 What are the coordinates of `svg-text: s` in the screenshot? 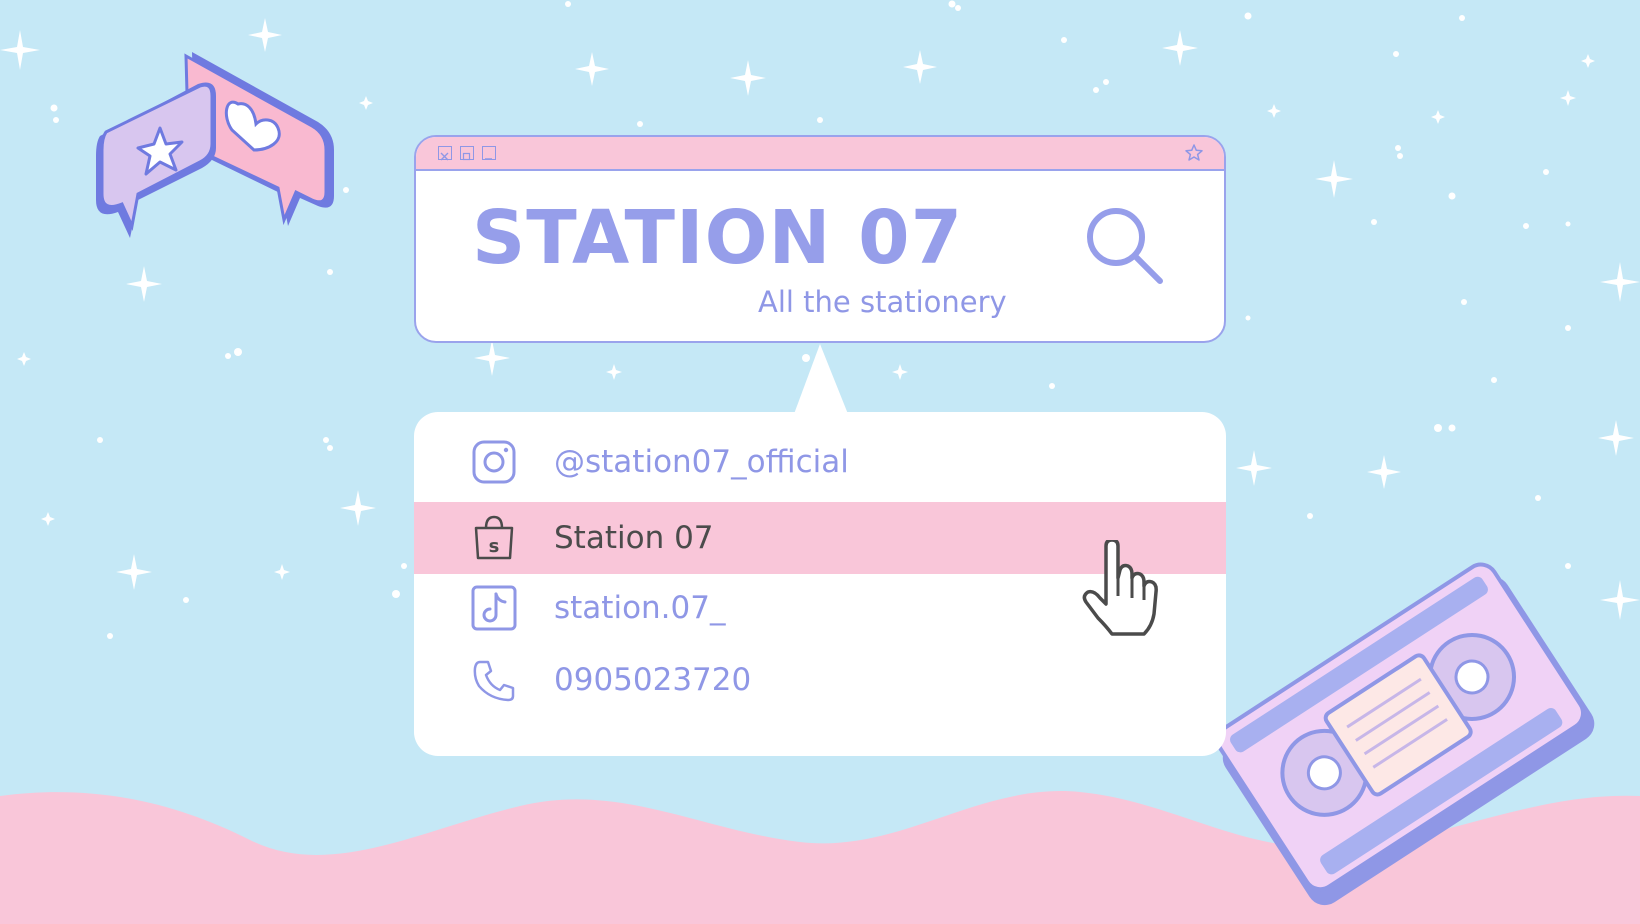 It's located at (494, 546).